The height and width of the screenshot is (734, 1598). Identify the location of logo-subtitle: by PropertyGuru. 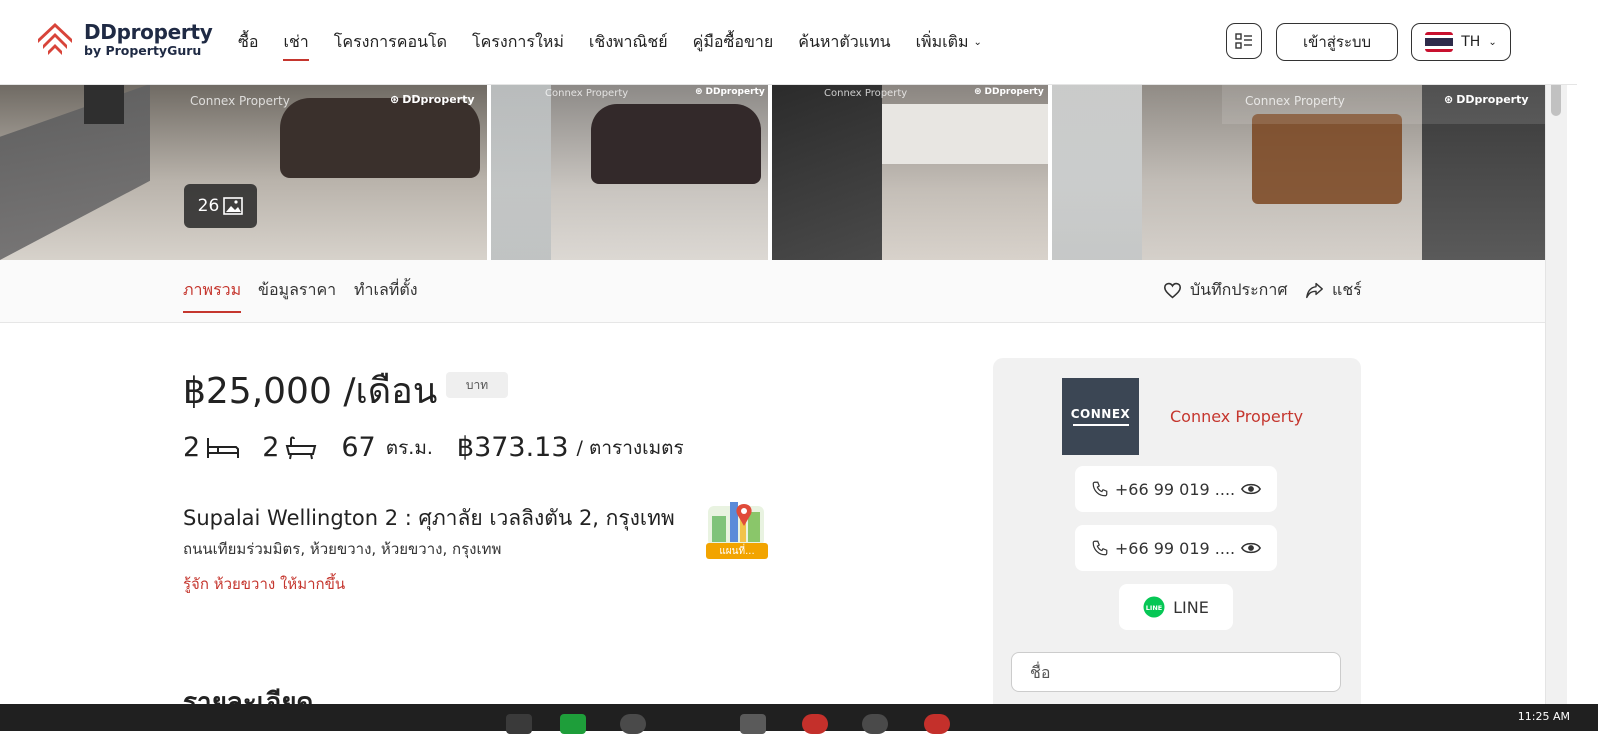
(143, 51).